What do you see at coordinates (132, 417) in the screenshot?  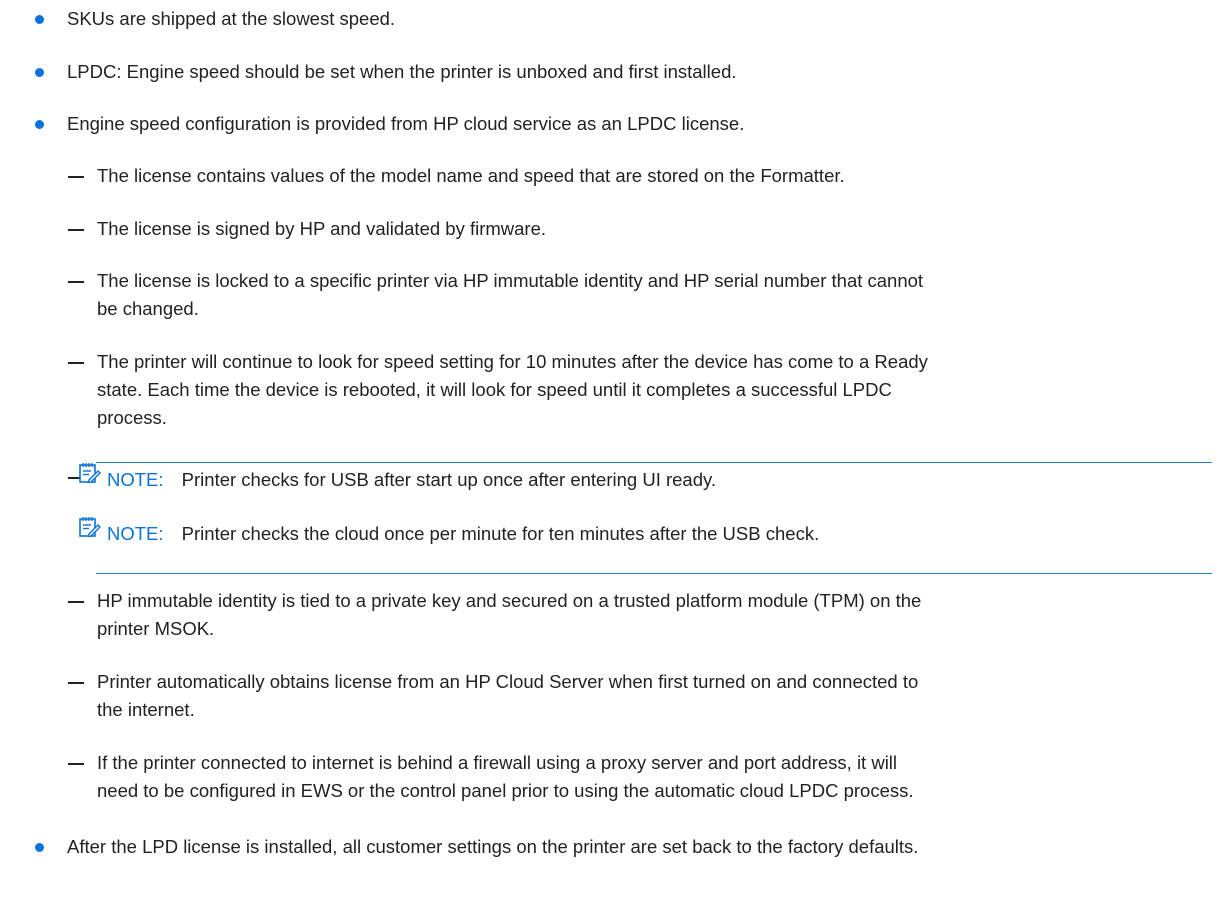 I see `sub-list-item-line: process.` at bounding box center [132, 417].